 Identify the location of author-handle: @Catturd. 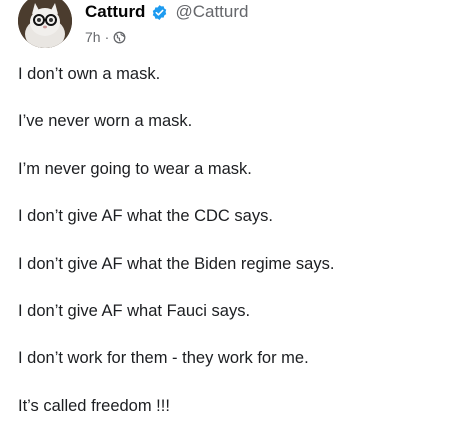
(211, 12).